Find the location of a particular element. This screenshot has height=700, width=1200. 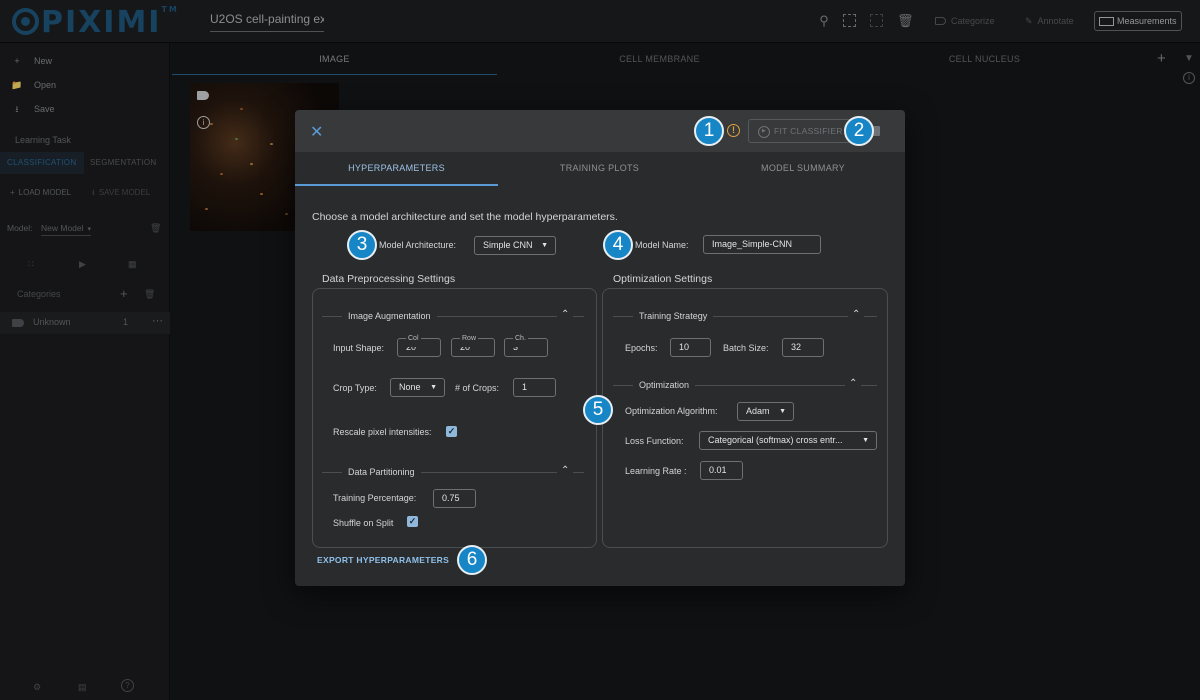

rescale-checkbox: ✓ is located at coordinates (451, 431).